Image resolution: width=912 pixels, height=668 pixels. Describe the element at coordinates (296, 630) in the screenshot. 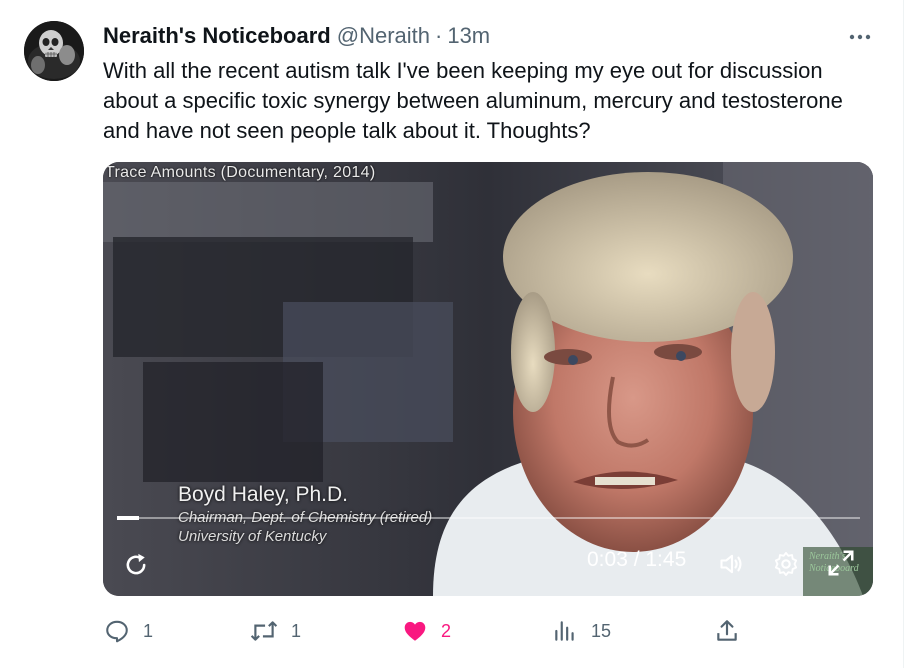

I see `repost-count: 1` at that location.